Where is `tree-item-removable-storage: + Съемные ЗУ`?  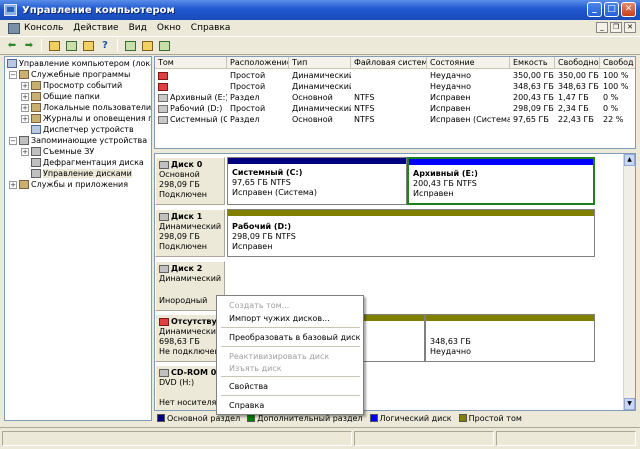 tree-item-removable-storage: + Съемные ЗУ is located at coordinates (57, 151).